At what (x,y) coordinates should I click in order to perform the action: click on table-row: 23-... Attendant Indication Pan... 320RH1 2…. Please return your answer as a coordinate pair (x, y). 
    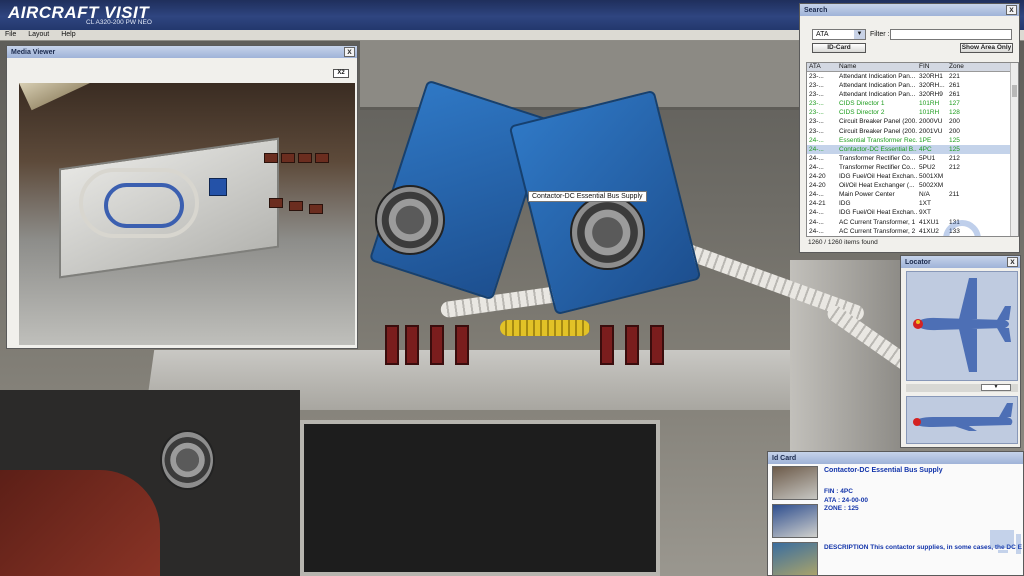
    Looking at the image, I should click on (912, 76).